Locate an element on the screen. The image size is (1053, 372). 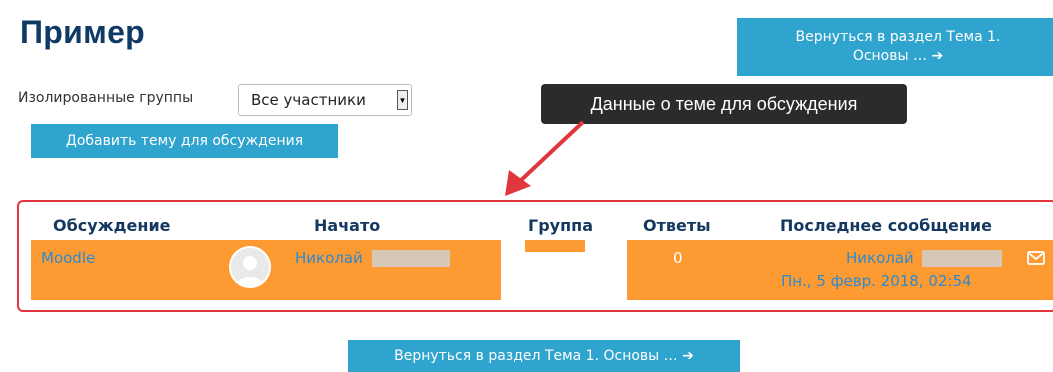
header-discussion: Обсуждение is located at coordinates (112, 225).